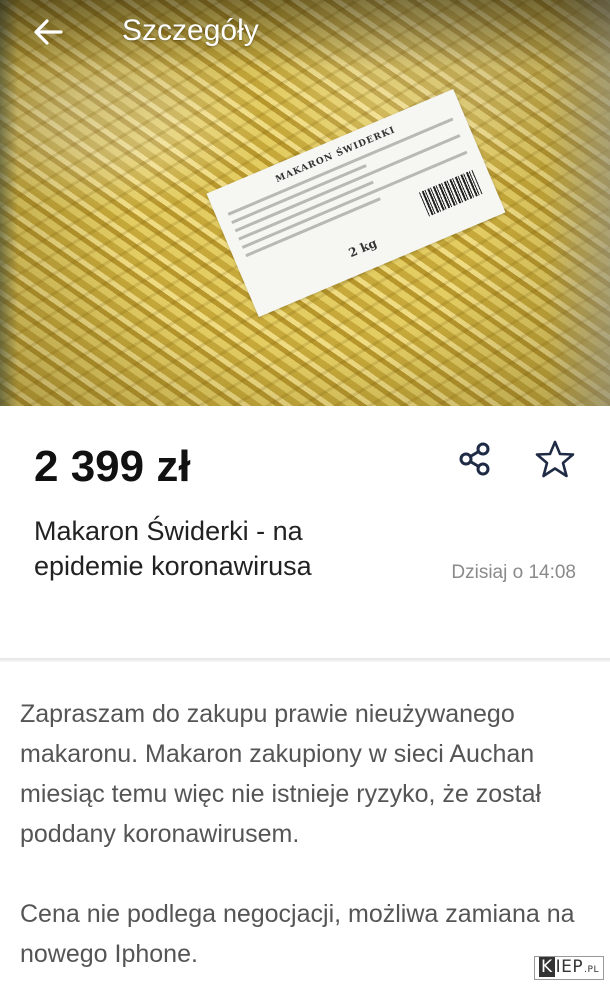 This screenshot has width=610, height=991. I want to click on package-label: MAKARON ŚWIDERKI 2 kg, so click(356, 203).